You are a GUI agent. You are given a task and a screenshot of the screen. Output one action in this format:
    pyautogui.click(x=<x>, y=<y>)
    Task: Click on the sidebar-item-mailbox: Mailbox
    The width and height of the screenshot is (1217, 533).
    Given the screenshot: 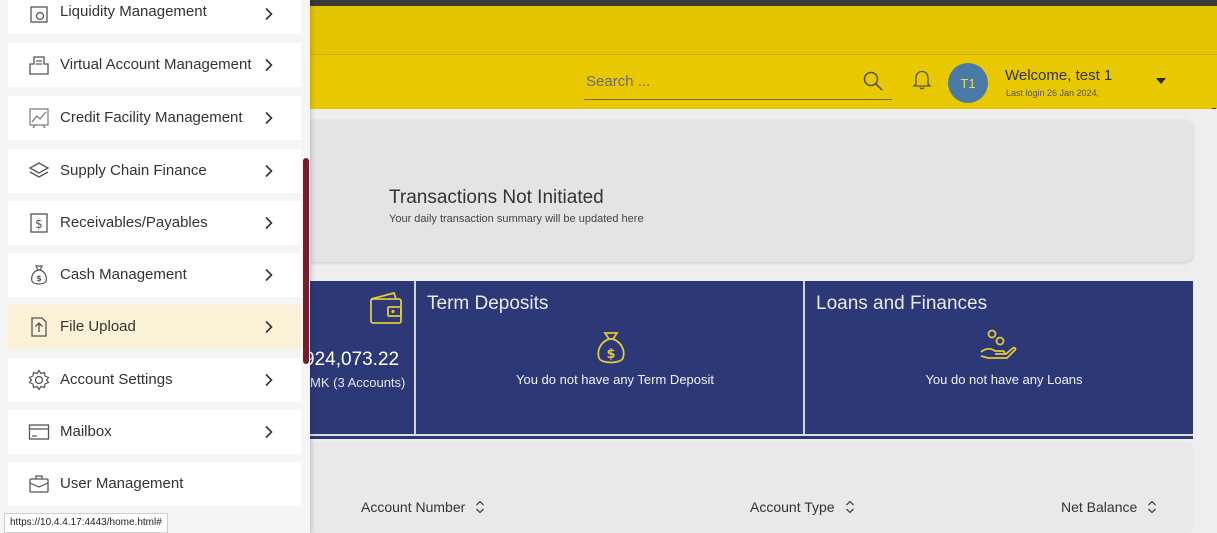 What is the action you would take?
    pyautogui.click(x=154, y=432)
    